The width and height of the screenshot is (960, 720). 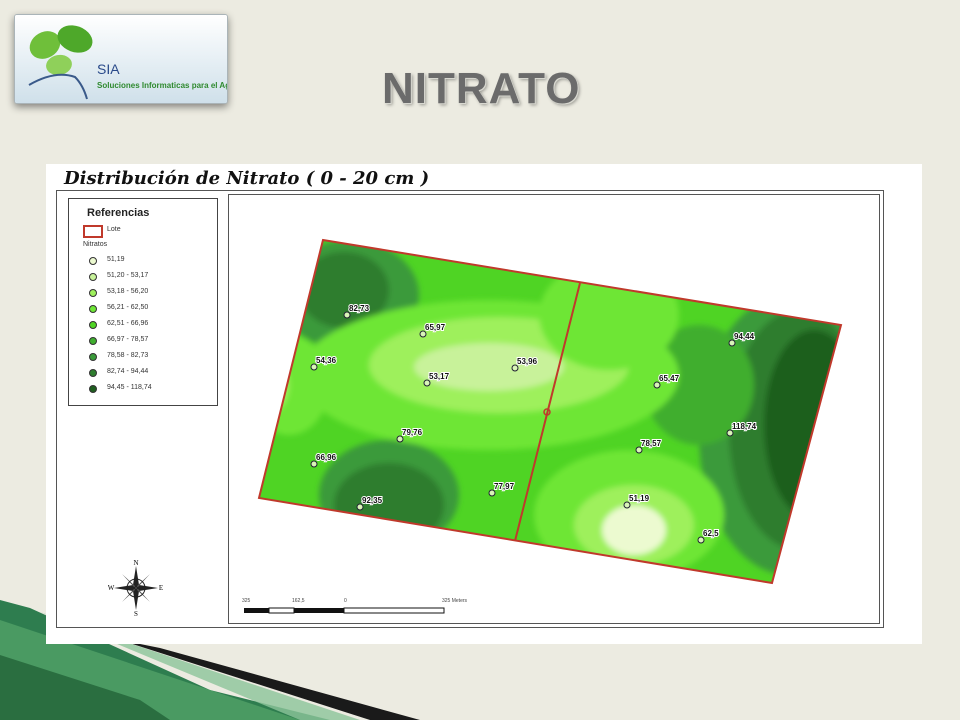 I want to click on legend-class-label: 56,21 - 62,50, so click(x=128, y=307).